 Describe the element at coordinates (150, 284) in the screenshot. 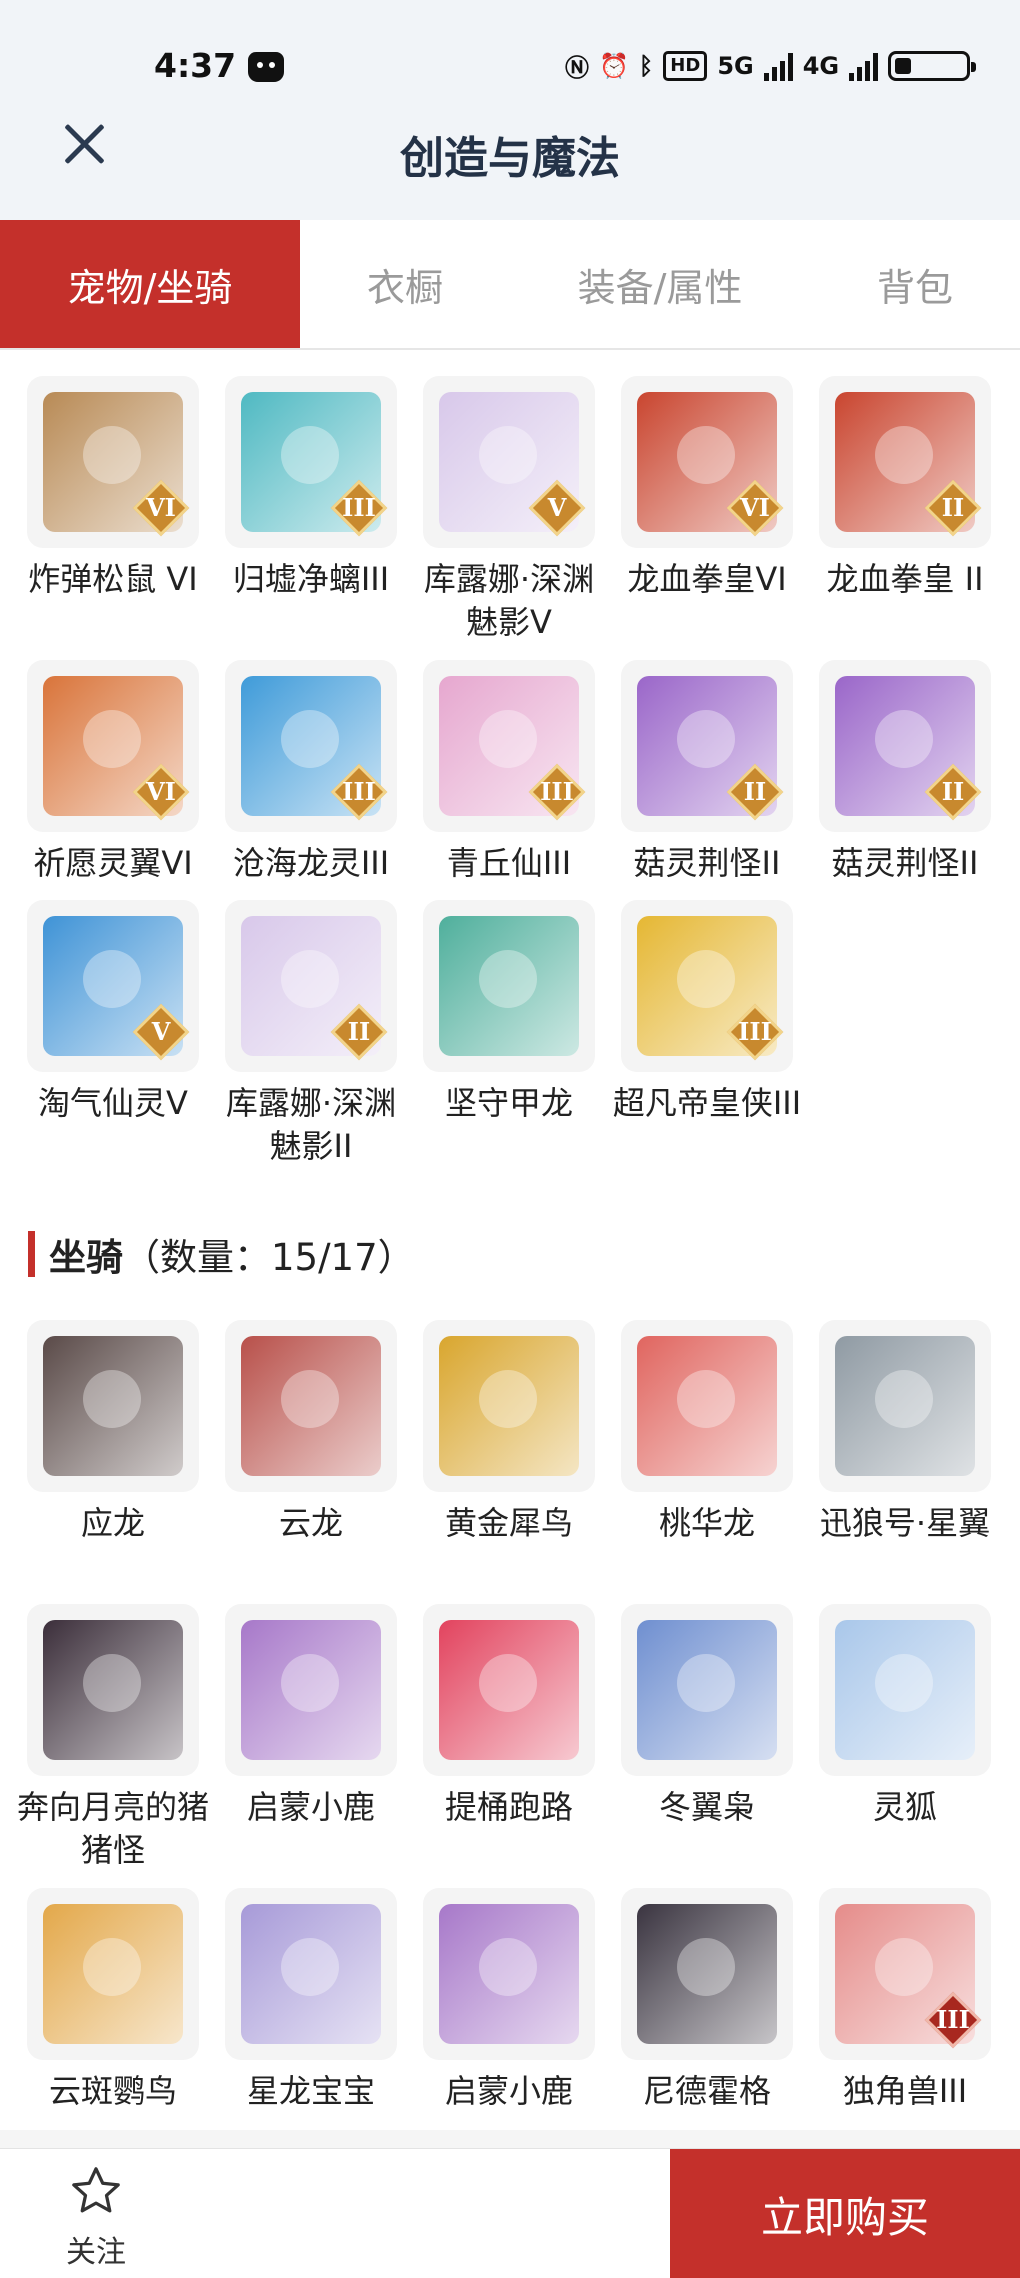

I see `tab-pets-mounts: 宠物/坐骑` at that location.